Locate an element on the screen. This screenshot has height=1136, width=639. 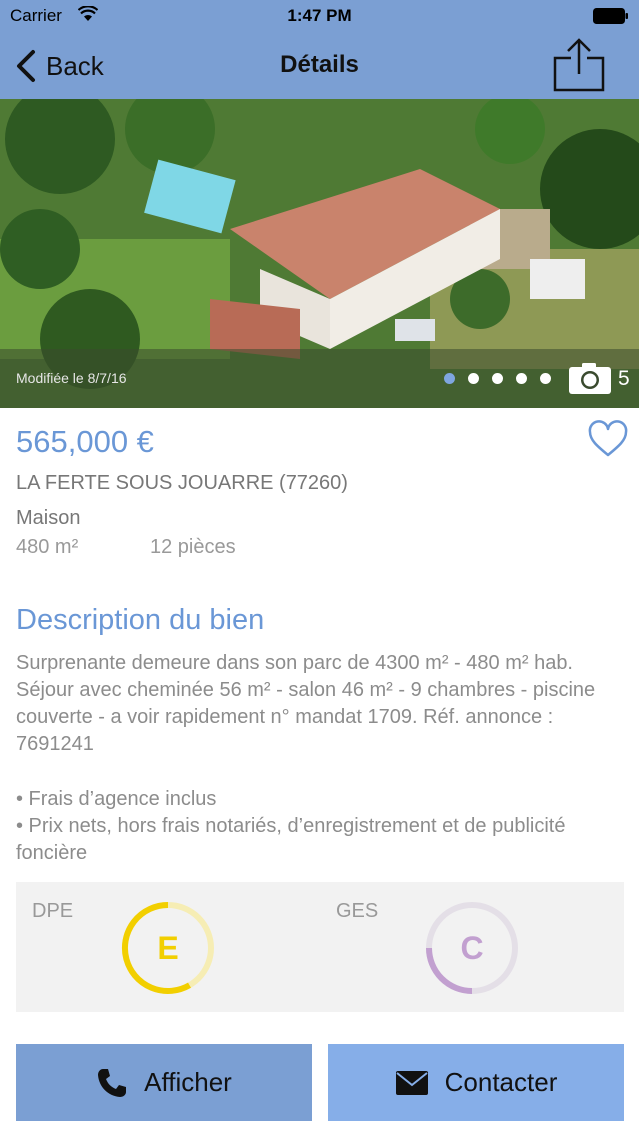
show-phone-button: Afficher is located at coordinates (164, 1082).